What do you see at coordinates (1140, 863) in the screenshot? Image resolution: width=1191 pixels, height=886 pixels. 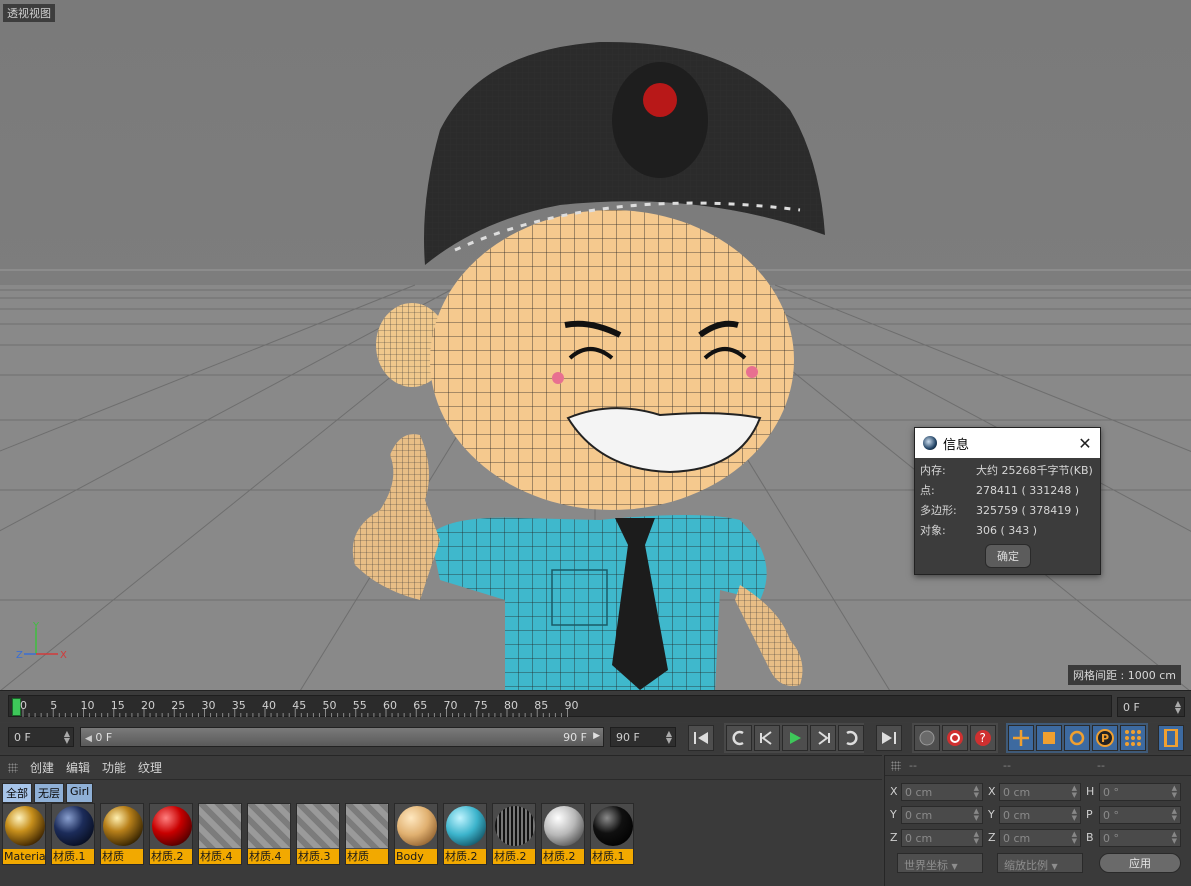 I see `apply-button: 应用` at bounding box center [1140, 863].